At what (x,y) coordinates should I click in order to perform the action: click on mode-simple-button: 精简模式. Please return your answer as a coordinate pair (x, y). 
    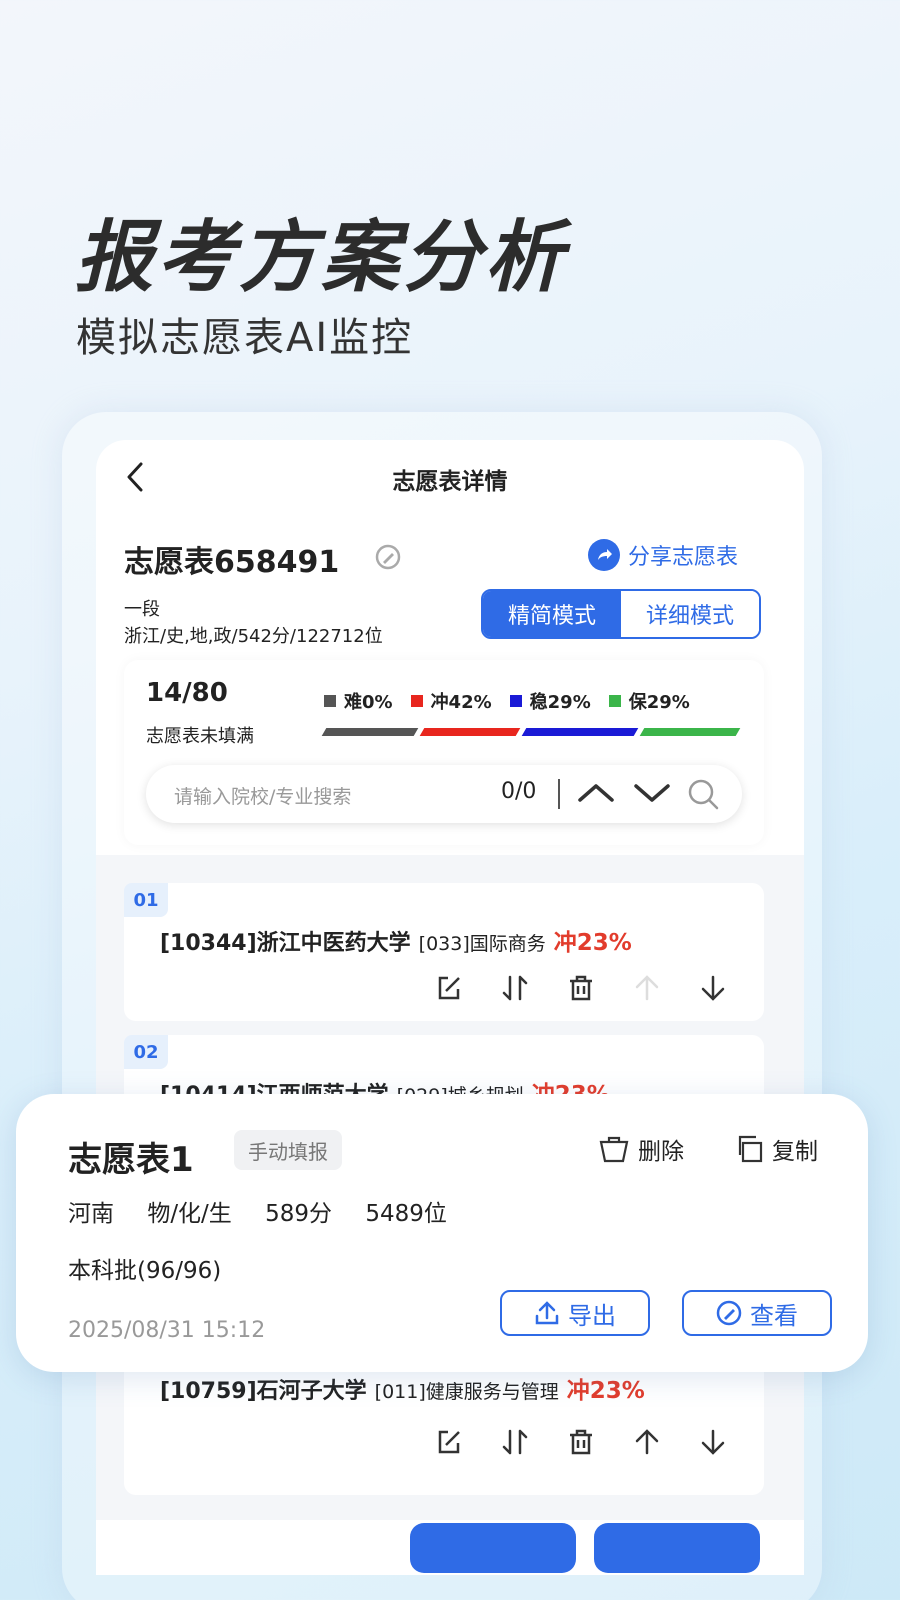
    Looking at the image, I should click on (552, 614).